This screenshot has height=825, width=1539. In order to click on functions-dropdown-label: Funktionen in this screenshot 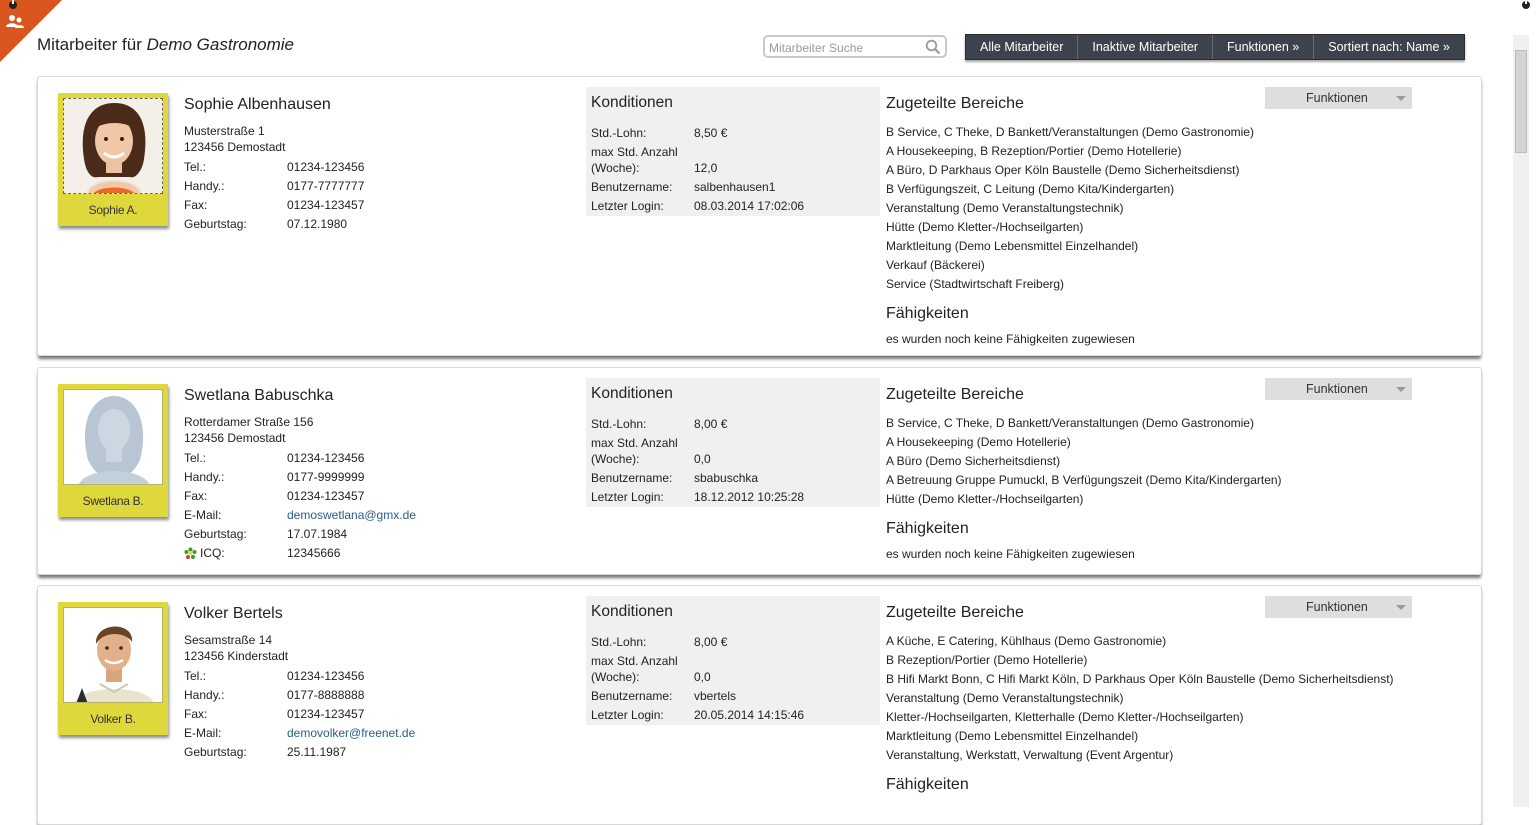, I will do `click(1337, 98)`.